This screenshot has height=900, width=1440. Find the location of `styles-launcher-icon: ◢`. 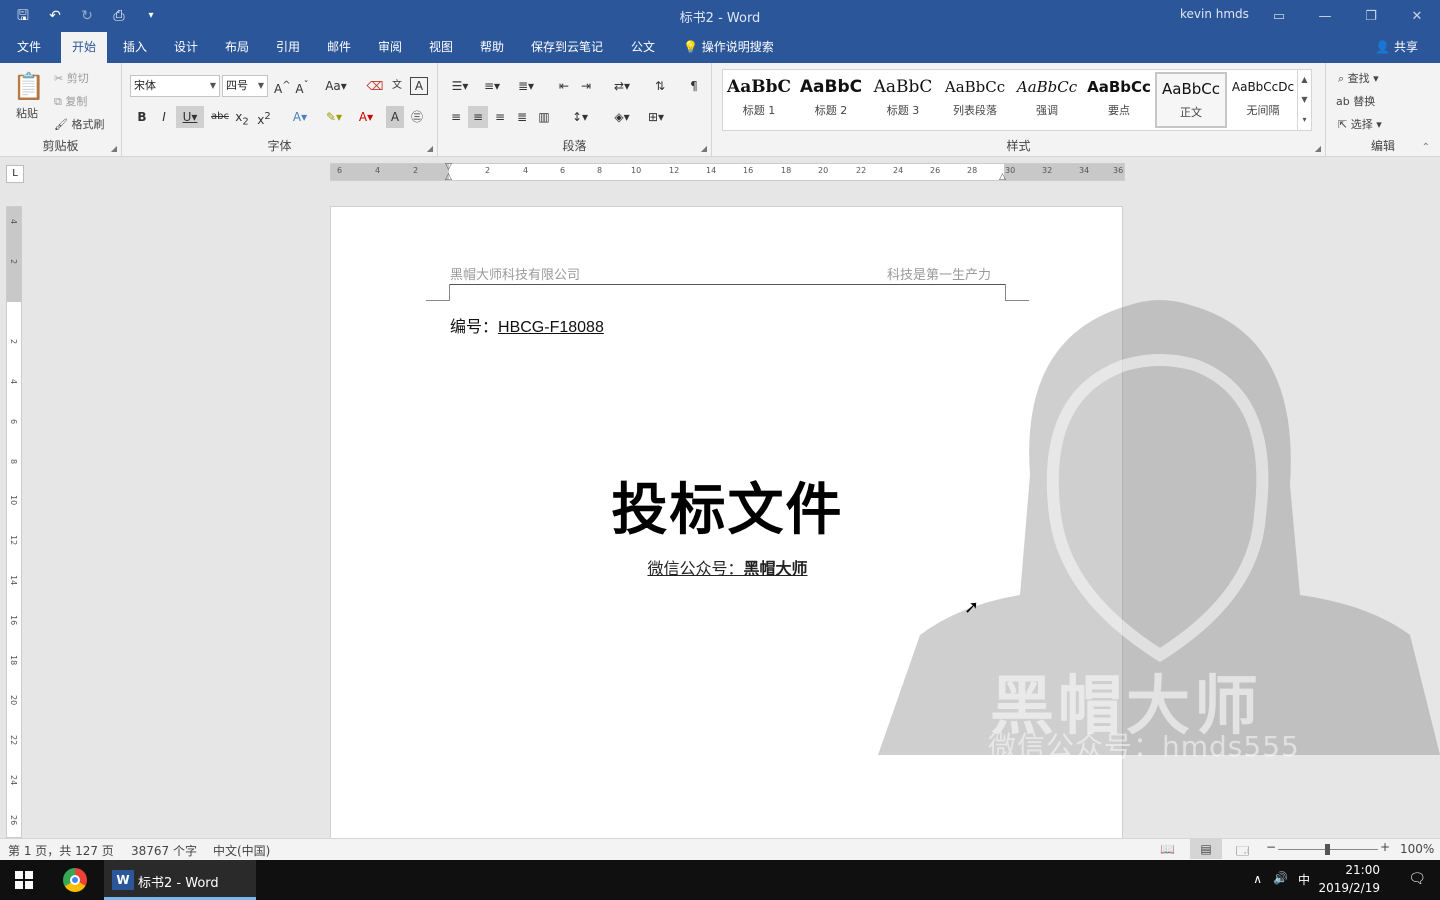

styles-launcher-icon: ◢ is located at coordinates (1318, 148).